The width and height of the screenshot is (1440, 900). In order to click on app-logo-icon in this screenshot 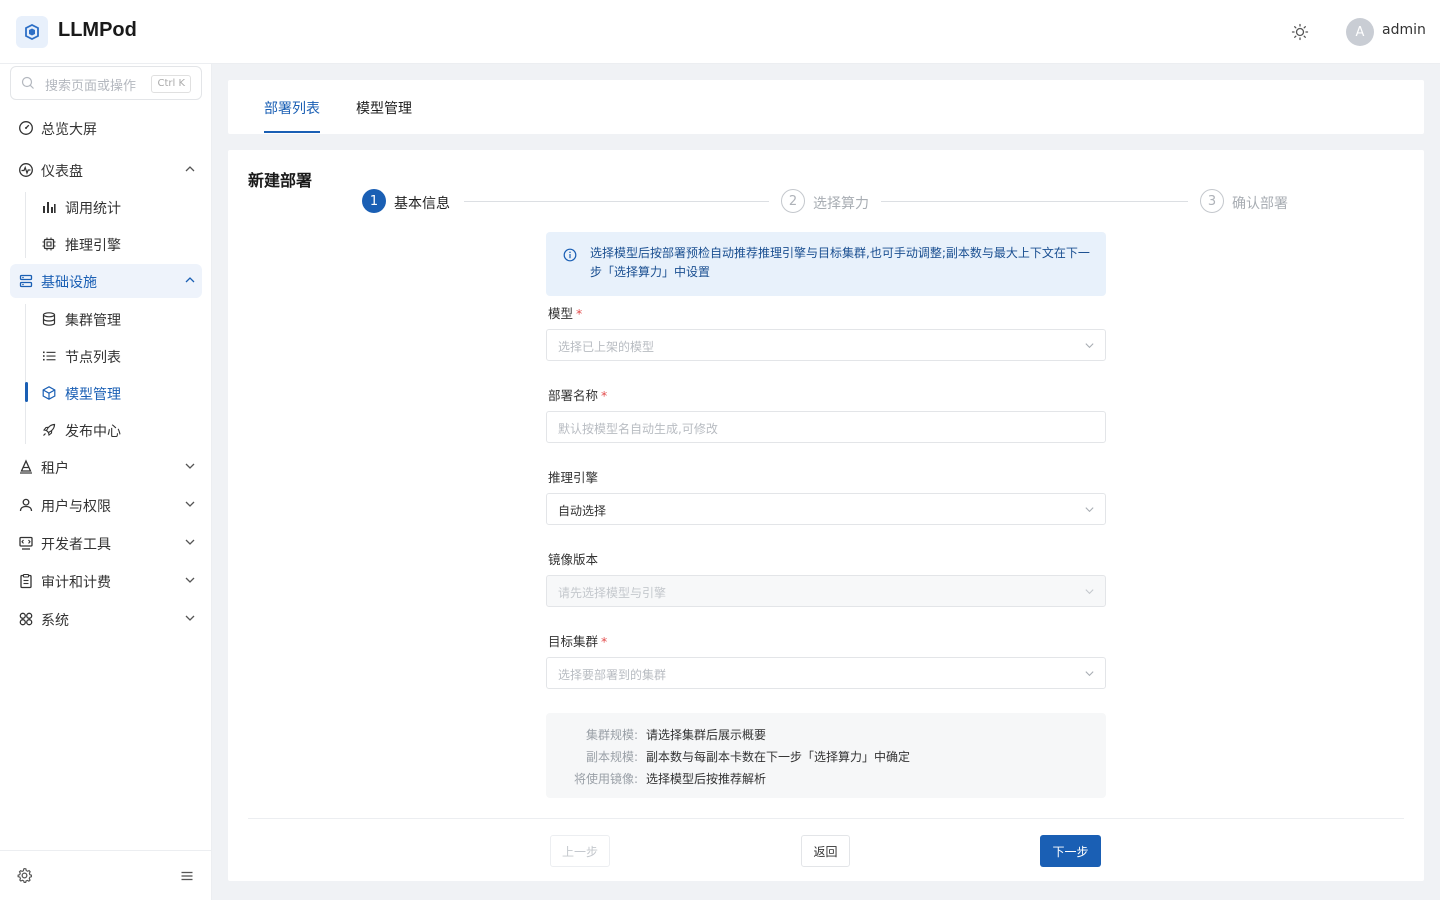, I will do `click(32, 32)`.